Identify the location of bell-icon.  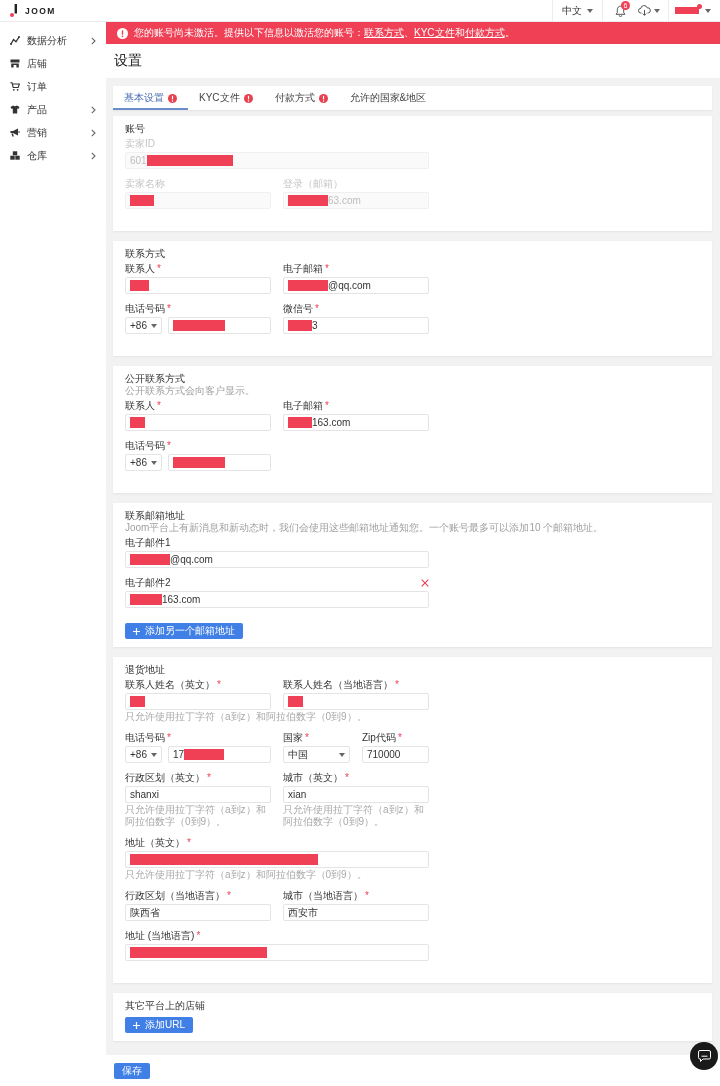
(620, 10).